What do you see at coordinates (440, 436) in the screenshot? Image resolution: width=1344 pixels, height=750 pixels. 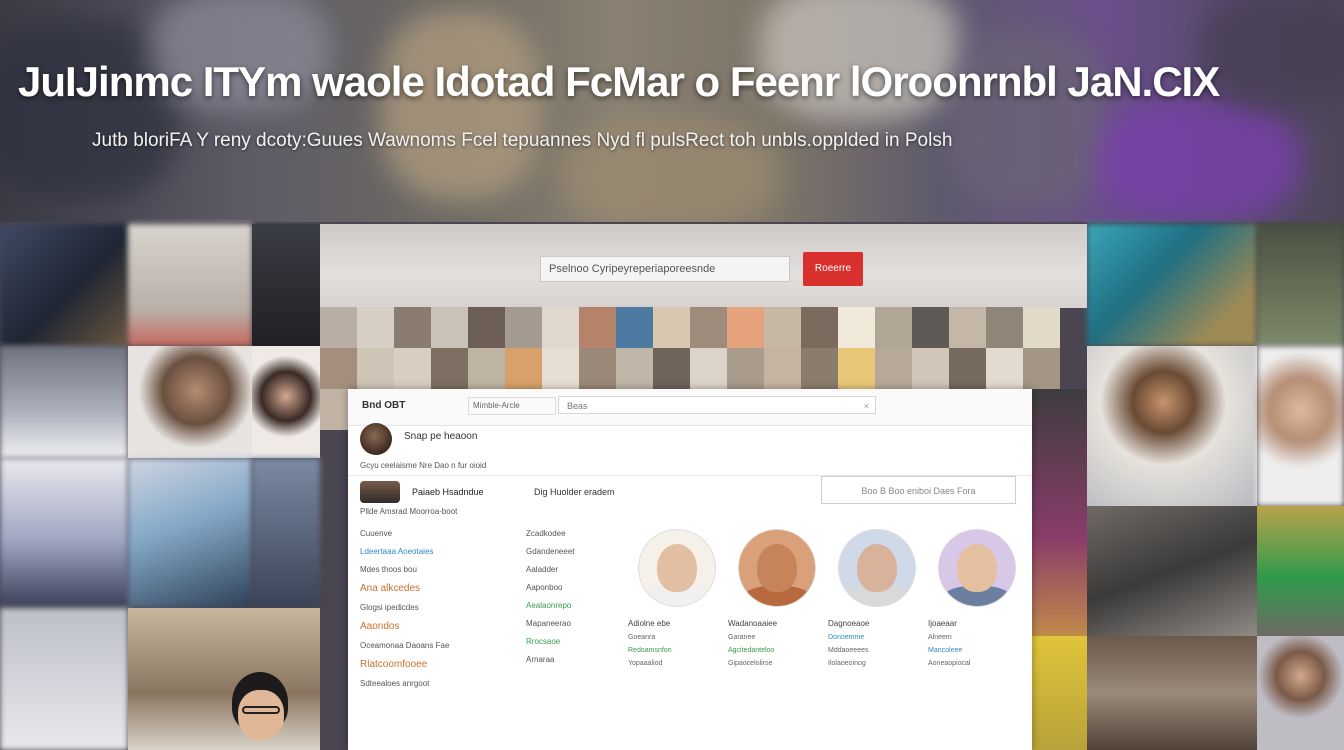 I see `profile-name: Snap pe heaoon` at bounding box center [440, 436].